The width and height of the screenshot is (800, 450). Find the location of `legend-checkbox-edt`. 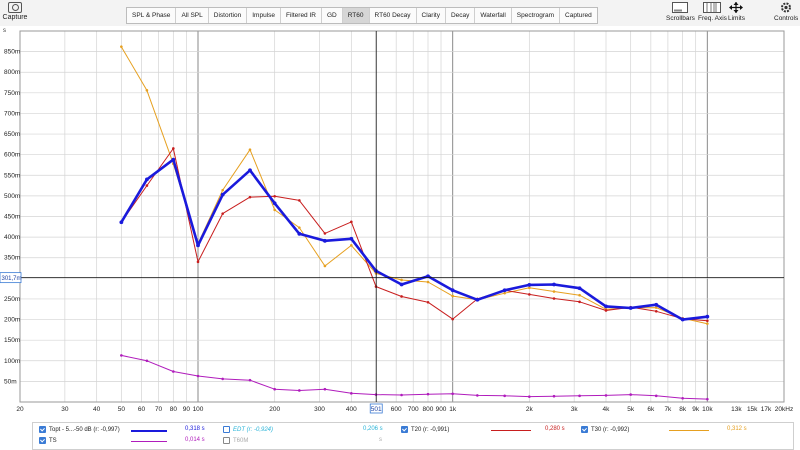

legend-checkbox-edt is located at coordinates (226, 429).